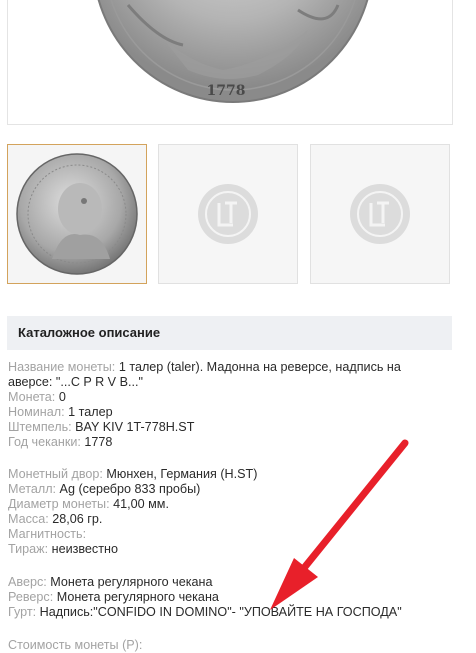 The height and width of the screenshot is (653, 476). What do you see at coordinates (77, 519) in the screenshot?
I see `spec-value: 28,06 гр.` at bounding box center [77, 519].